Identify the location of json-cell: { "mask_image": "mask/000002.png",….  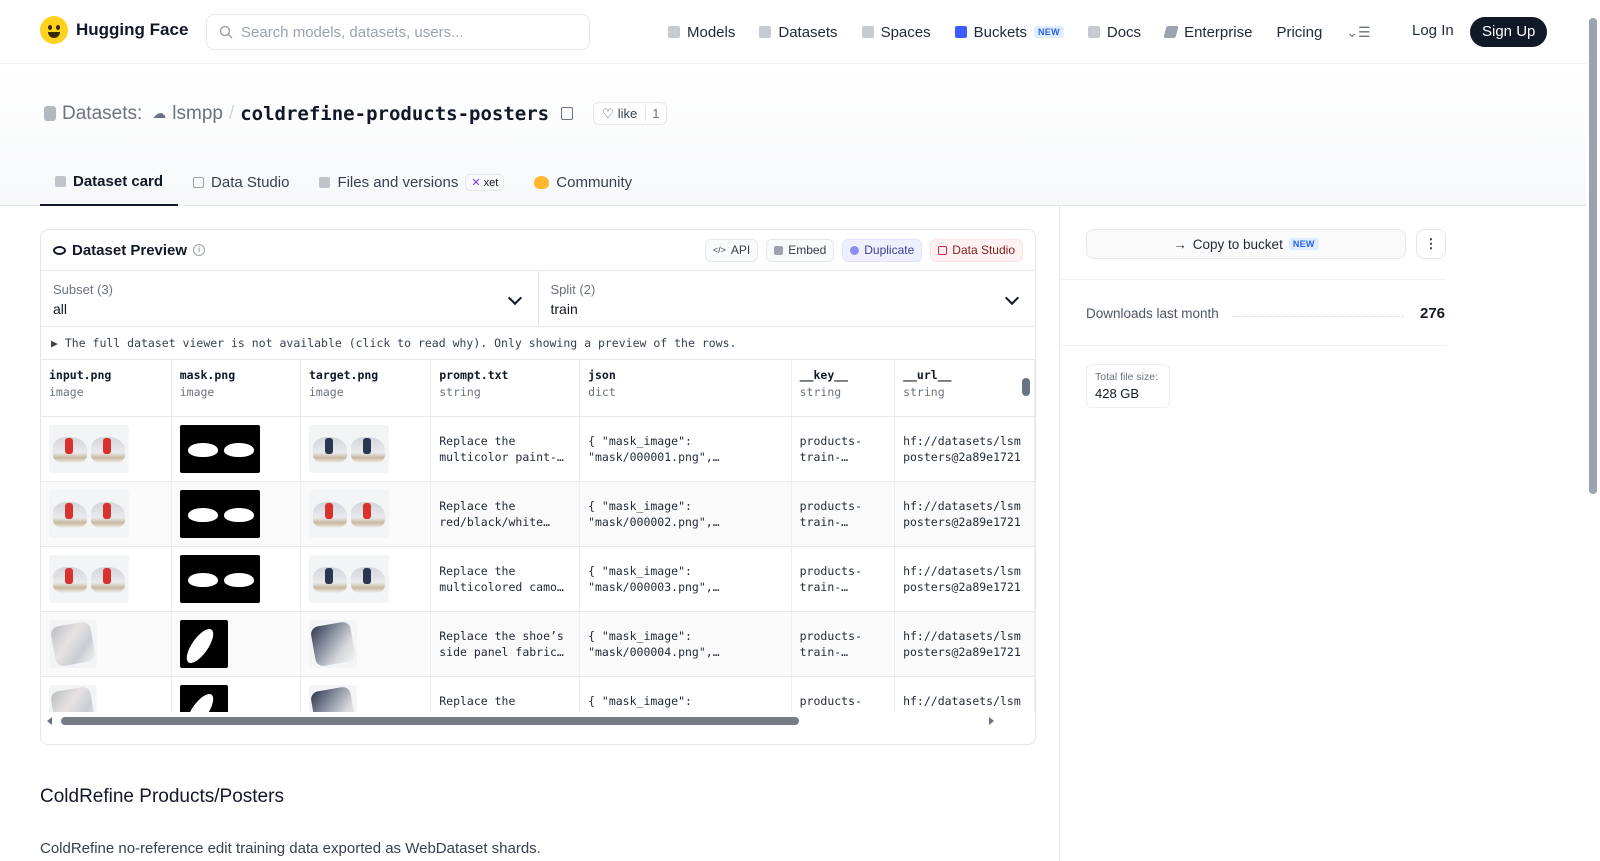
(685, 514).